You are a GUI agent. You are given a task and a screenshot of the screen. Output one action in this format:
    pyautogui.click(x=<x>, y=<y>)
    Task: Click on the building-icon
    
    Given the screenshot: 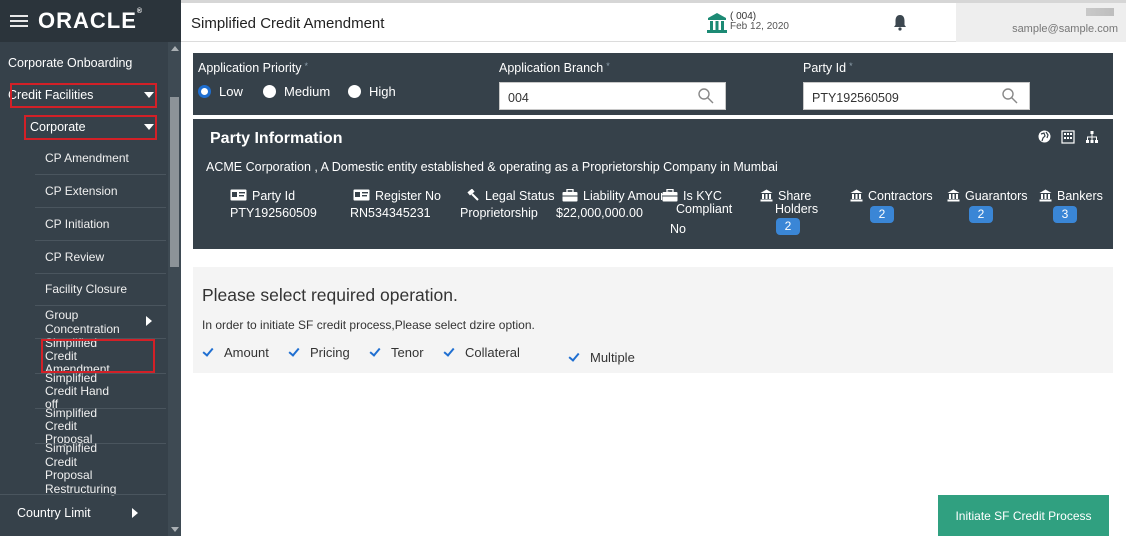 What is the action you would take?
    pyautogui.click(x=1068, y=137)
    